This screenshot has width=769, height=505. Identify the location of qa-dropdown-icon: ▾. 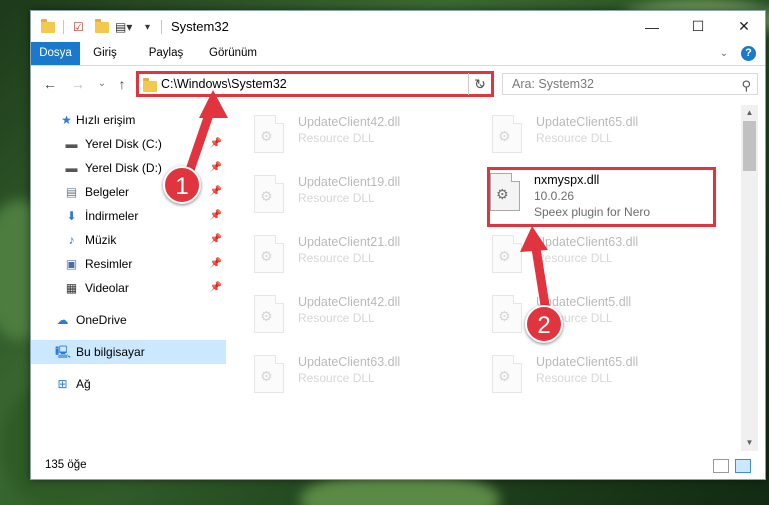
(147, 27).